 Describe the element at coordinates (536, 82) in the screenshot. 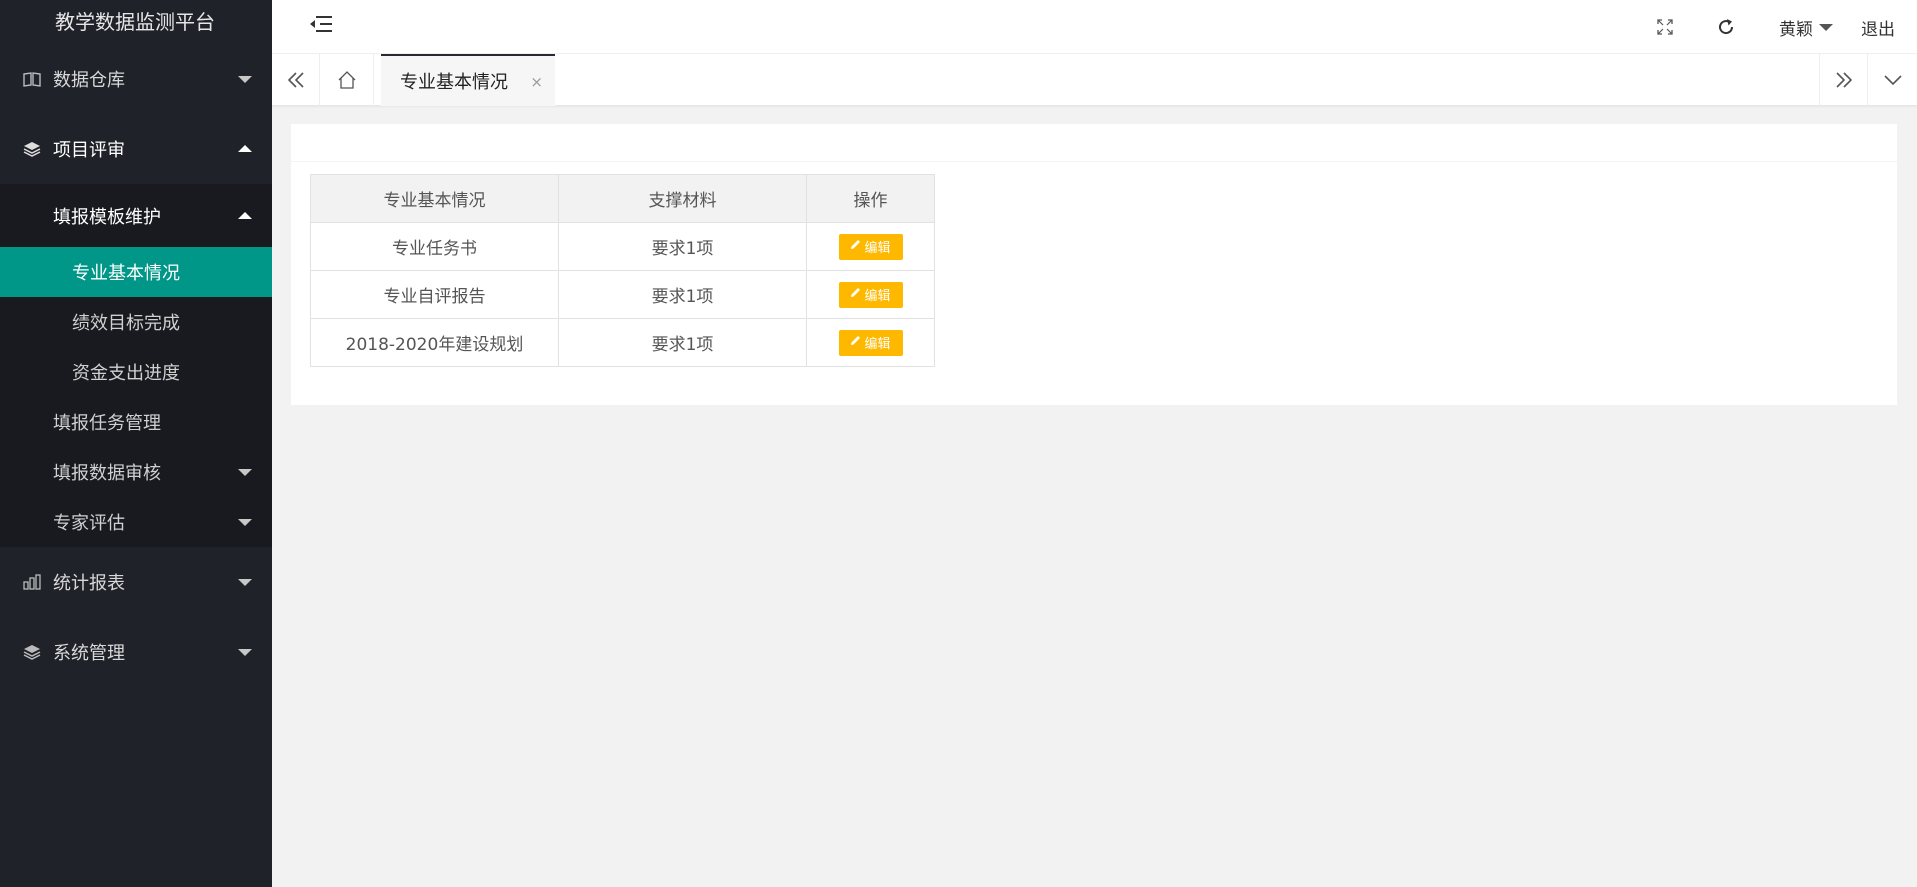

I see `close-icon: ×` at that location.